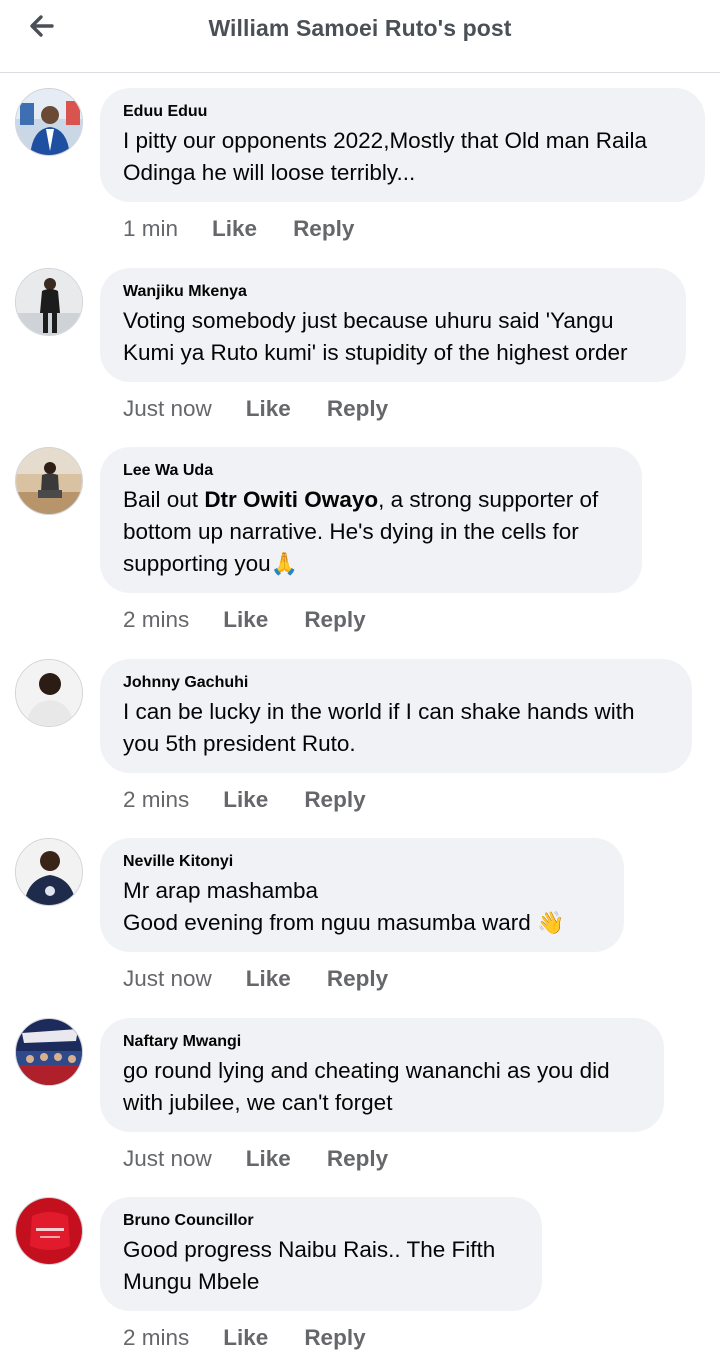  I want to click on comment-author: Wanjiku Mkenya, so click(392, 292).